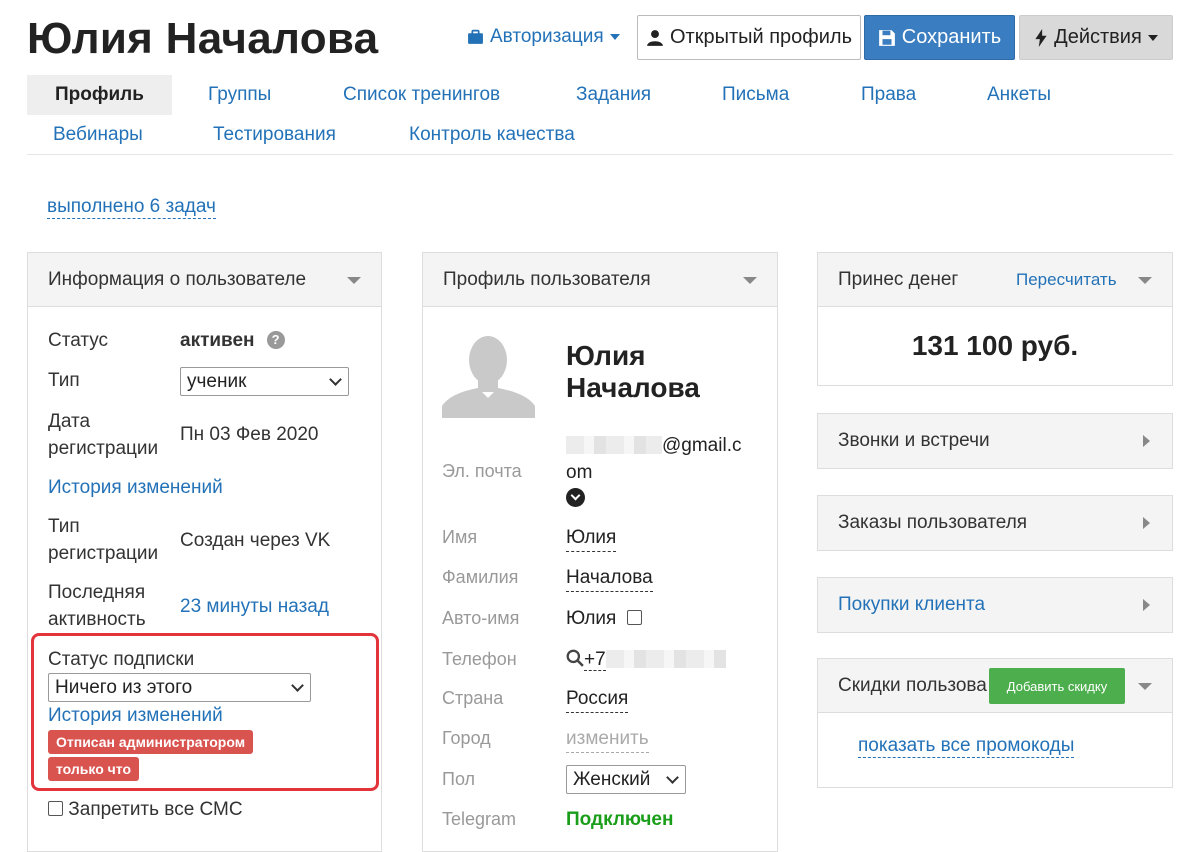 This screenshot has height=852, width=1200. What do you see at coordinates (1096, 37) in the screenshot?
I see `actions-dropdown-button: Действия` at bounding box center [1096, 37].